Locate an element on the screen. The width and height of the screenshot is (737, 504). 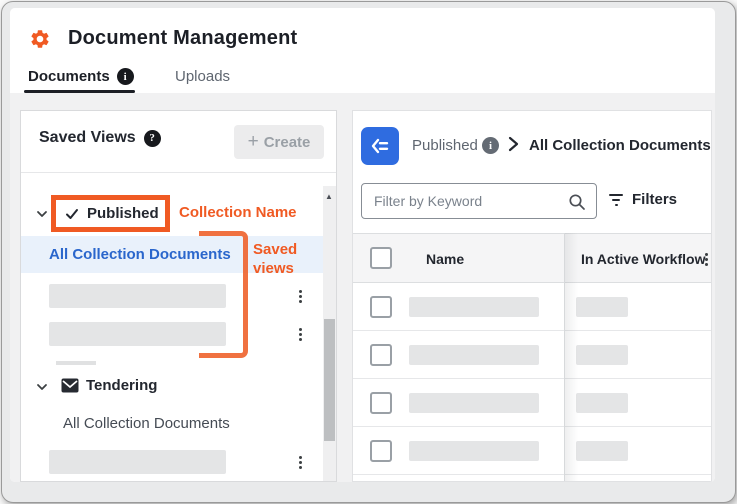
saved-views-title: Saved Views ? is located at coordinates (100, 138).